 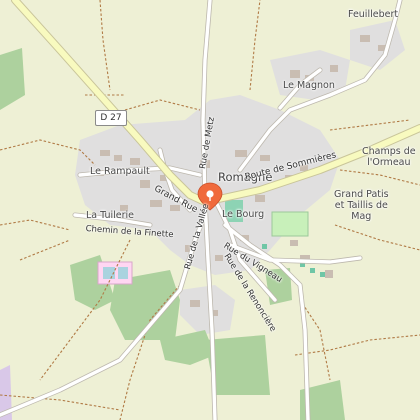 I want to click on place-le-rampault: Le Rampault, so click(x=120, y=171).